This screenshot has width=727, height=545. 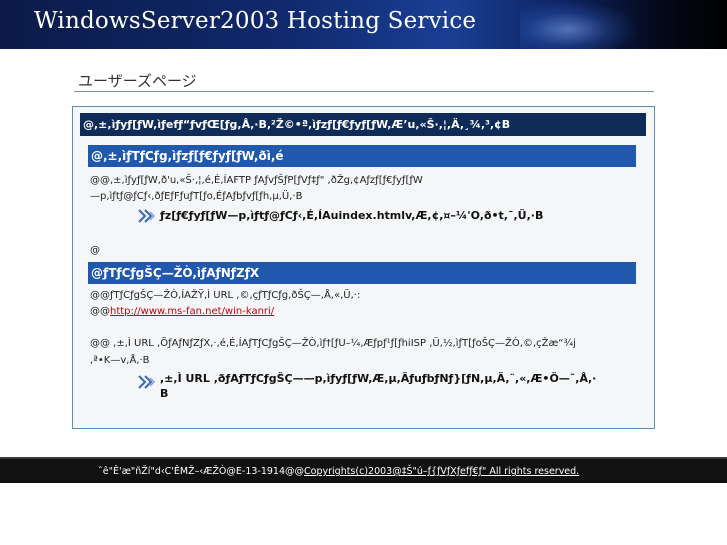 What do you see at coordinates (164, 393) in the screenshot?
I see `section-admin-note-line2: B` at bounding box center [164, 393].